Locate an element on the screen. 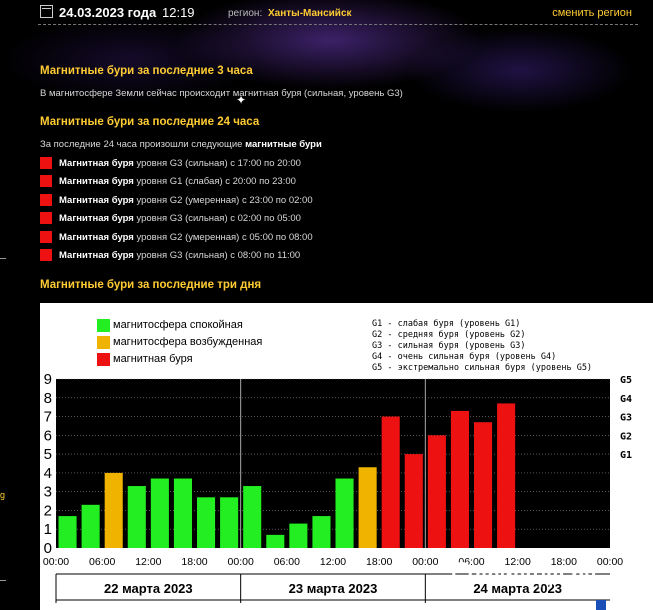 Image resolution: width=653 pixels, height=610 pixels. storm-detail: уровня G2 (умеренная) с 23:00 по 02:00 is located at coordinates (224, 200).